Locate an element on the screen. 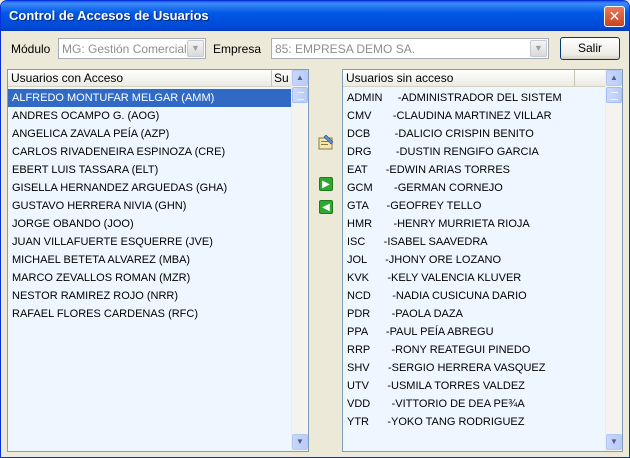 The width and height of the screenshot is (630, 458). list-item: GISELLA HERNANDEZ ARGUEDAS (GHA) is located at coordinates (149, 188).